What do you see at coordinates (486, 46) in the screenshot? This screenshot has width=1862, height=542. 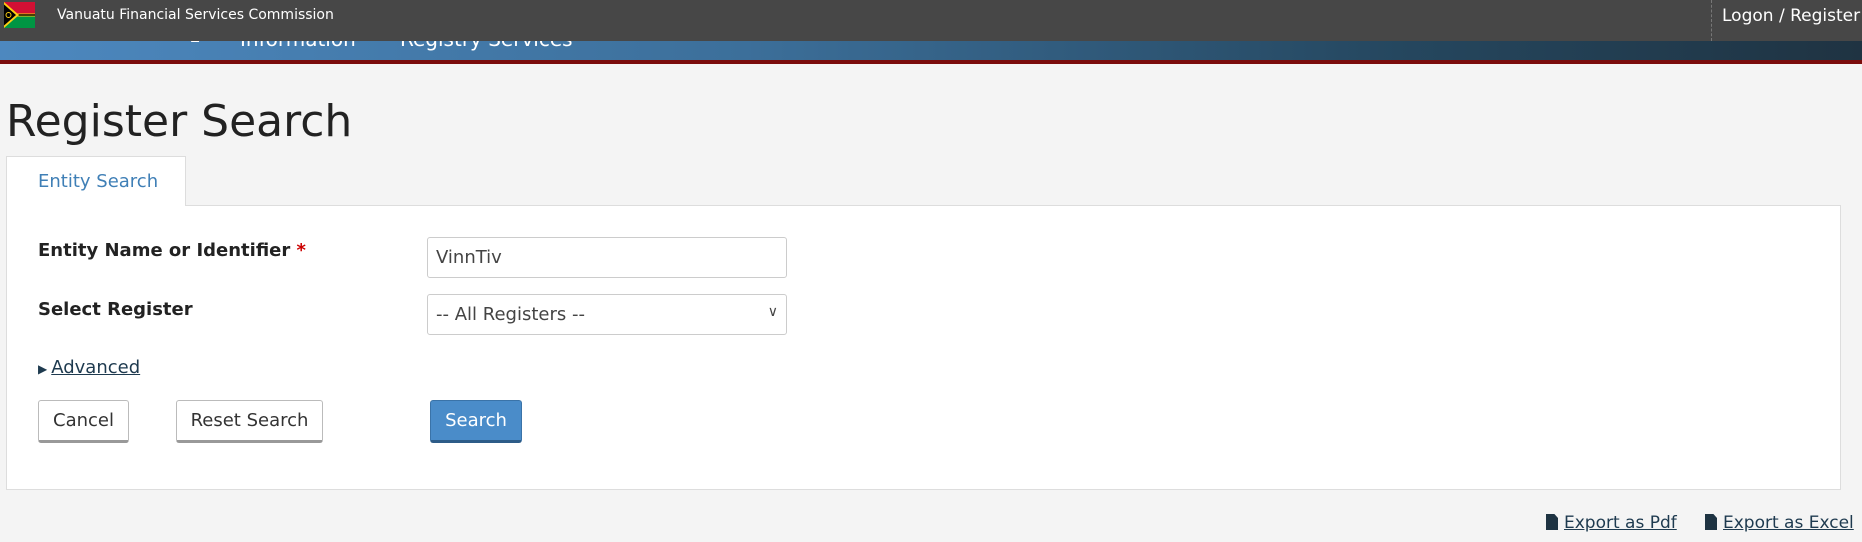 I see `nav-item-registry-services: Registry Services` at bounding box center [486, 46].